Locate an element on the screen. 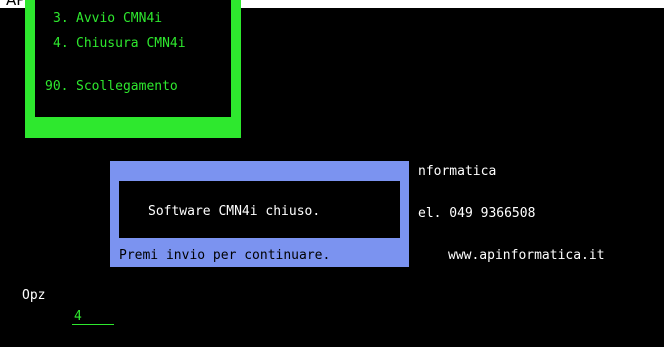 This screenshot has height=347, width=664. menu-item-chiusura: Chiusura CMN4i is located at coordinates (131, 44).